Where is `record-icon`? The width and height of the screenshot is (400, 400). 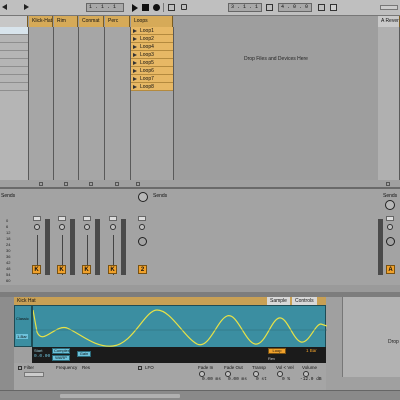
record-icon is located at coordinates (156, 7).